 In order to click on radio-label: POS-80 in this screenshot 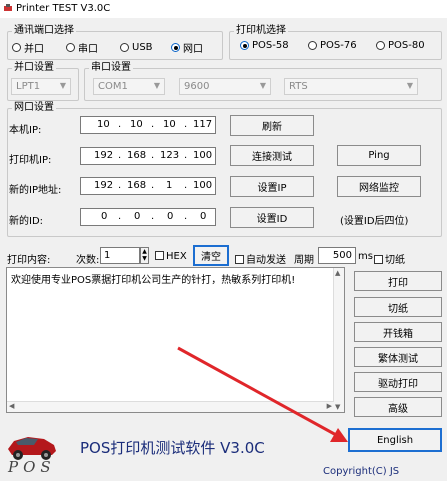, I will do `click(406, 45)`.